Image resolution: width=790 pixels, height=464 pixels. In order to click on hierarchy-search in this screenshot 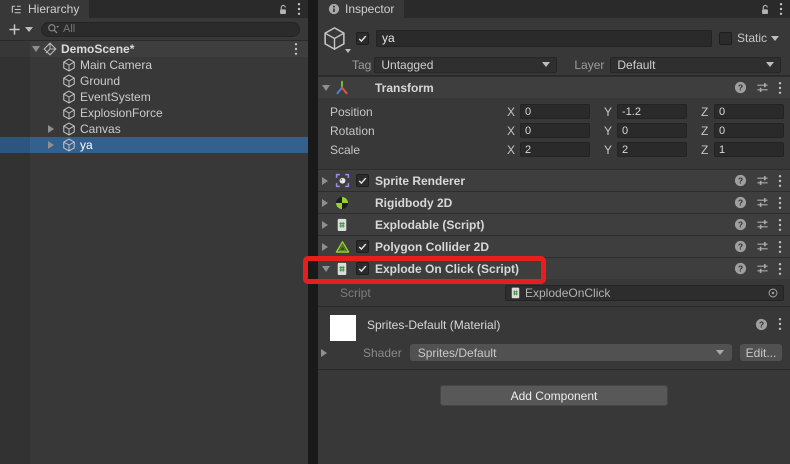, I will do `click(170, 29)`.